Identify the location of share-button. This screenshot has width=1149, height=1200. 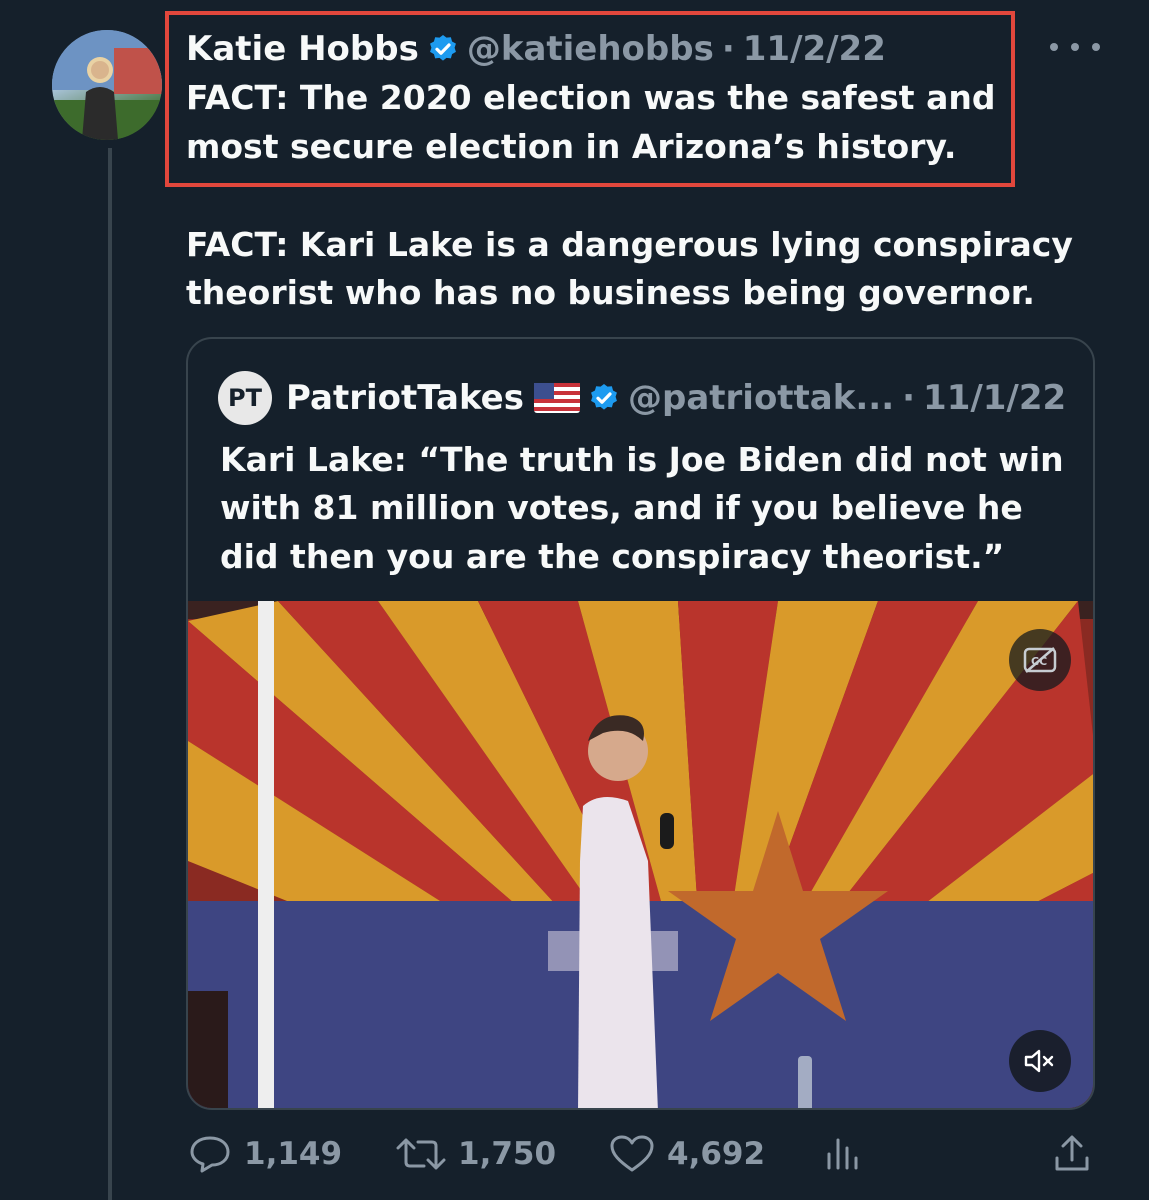
(1078, 1154).